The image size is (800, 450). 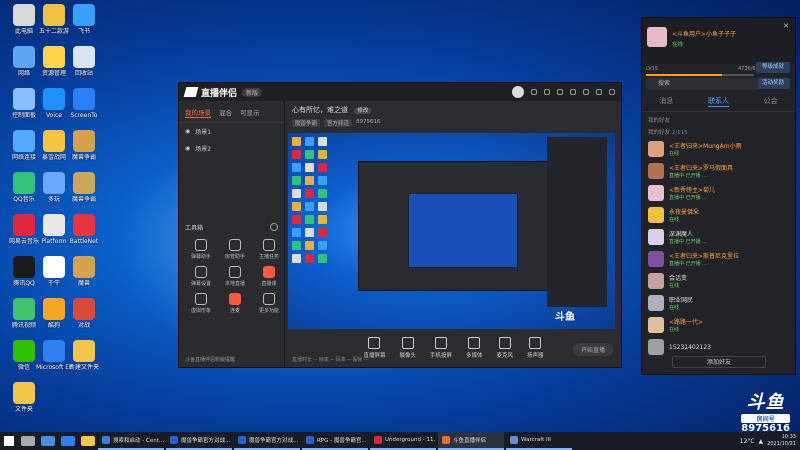 What do you see at coordinates (718, 215) in the screenshot?
I see `friend-item: 永夜曼佛朵 在线` at bounding box center [718, 215].